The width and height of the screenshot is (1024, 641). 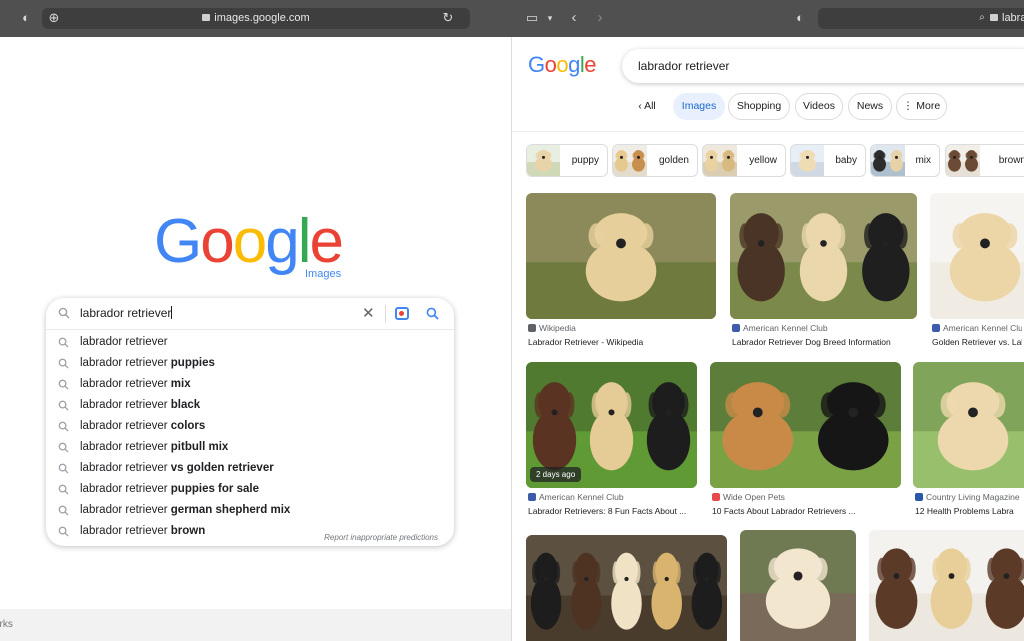 I want to click on suggestion-text: labrador retriever, so click(x=124, y=342).